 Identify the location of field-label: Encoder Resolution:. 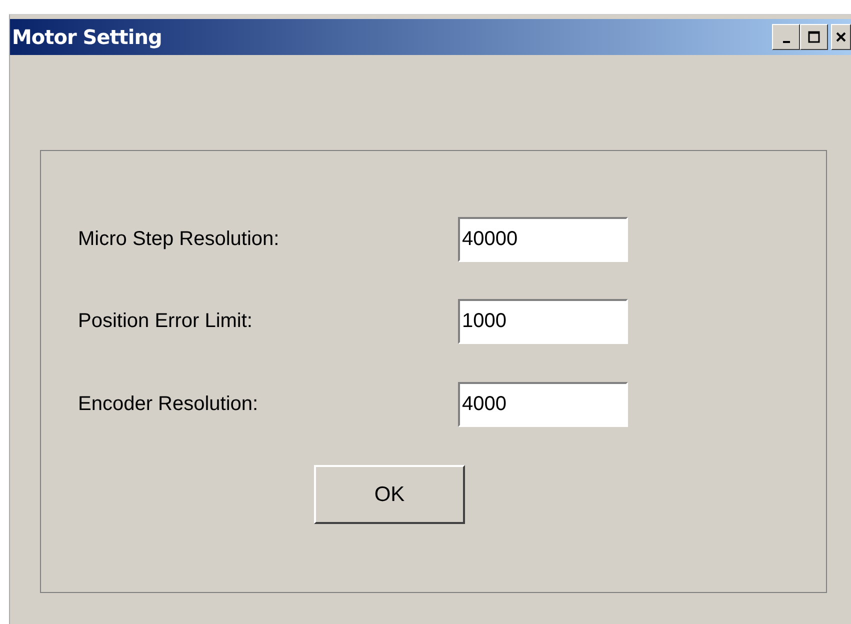
(169, 404).